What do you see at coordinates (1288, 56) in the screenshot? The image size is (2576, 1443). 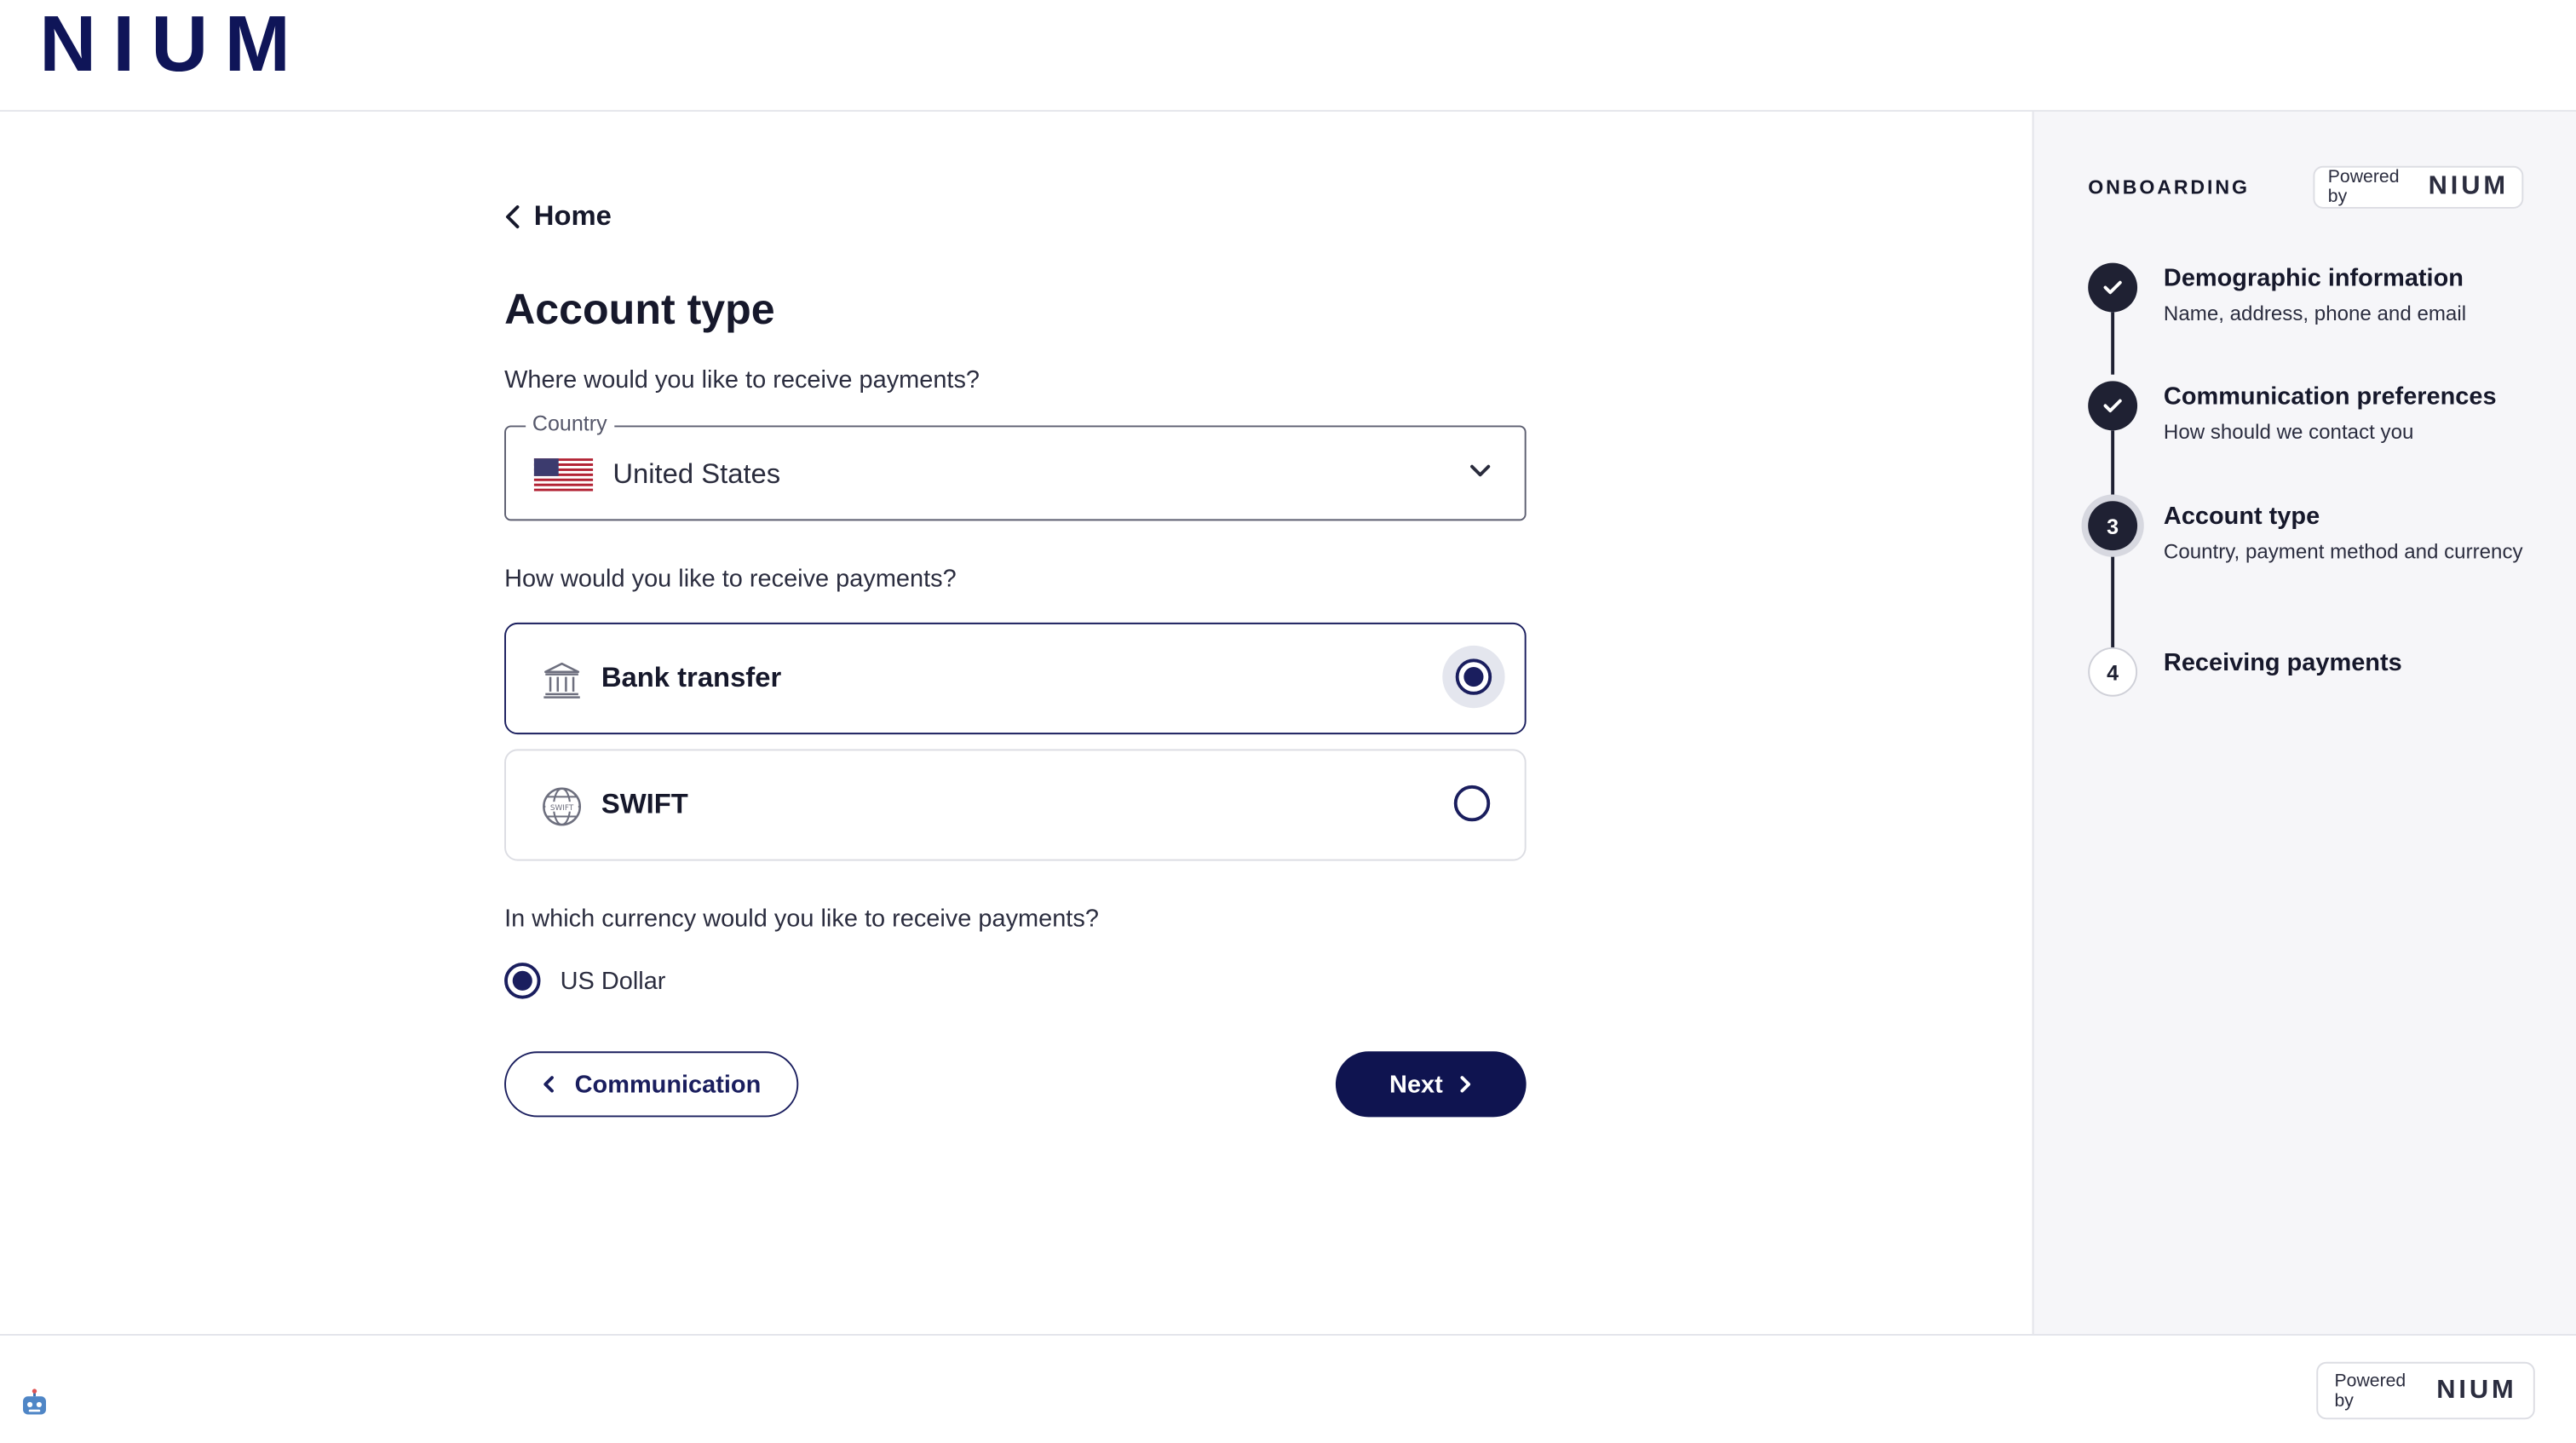 I see `top-bar: NIUM` at bounding box center [1288, 56].